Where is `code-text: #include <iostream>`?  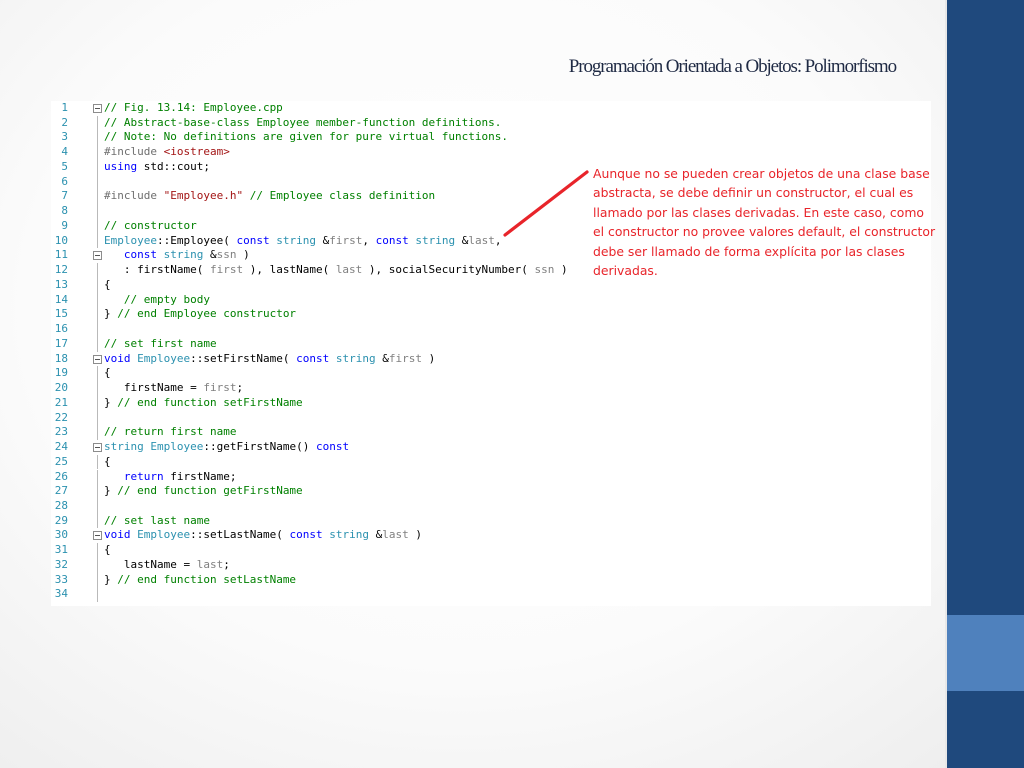 code-text: #include <iostream> is located at coordinates (167, 152).